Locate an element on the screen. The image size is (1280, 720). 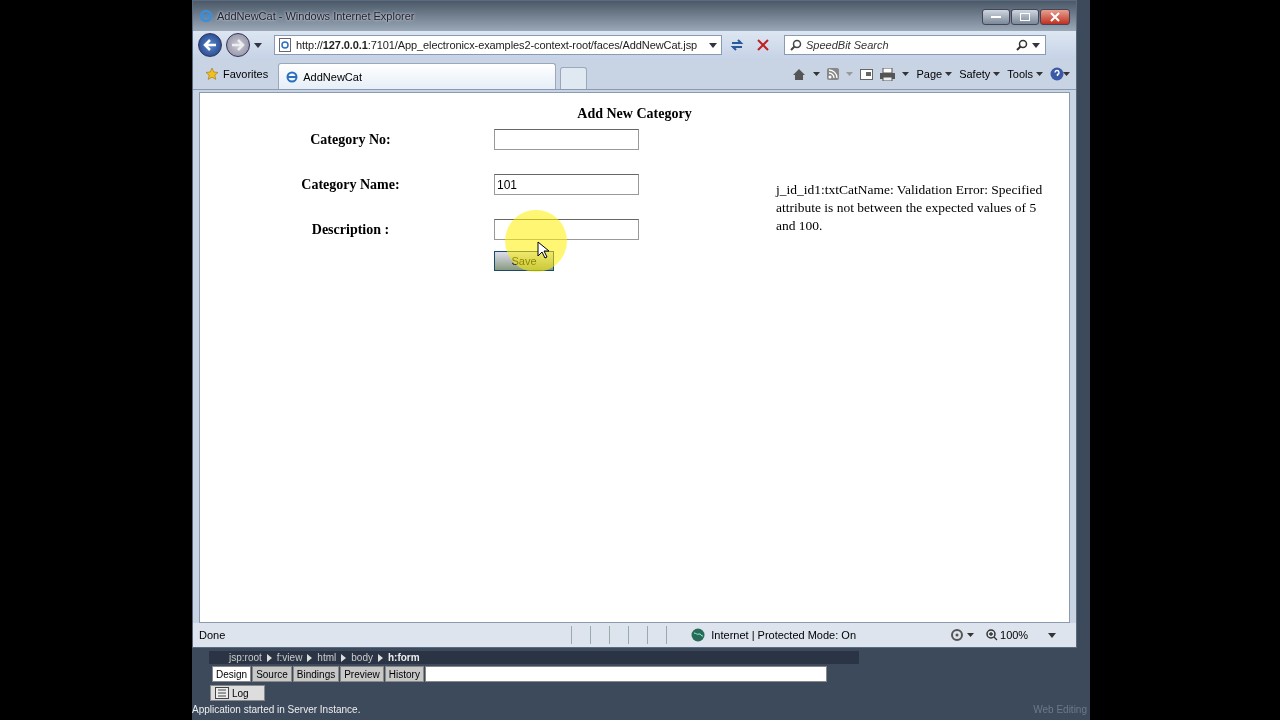
page-heading: Add New Category is located at coordinates (634, 114).